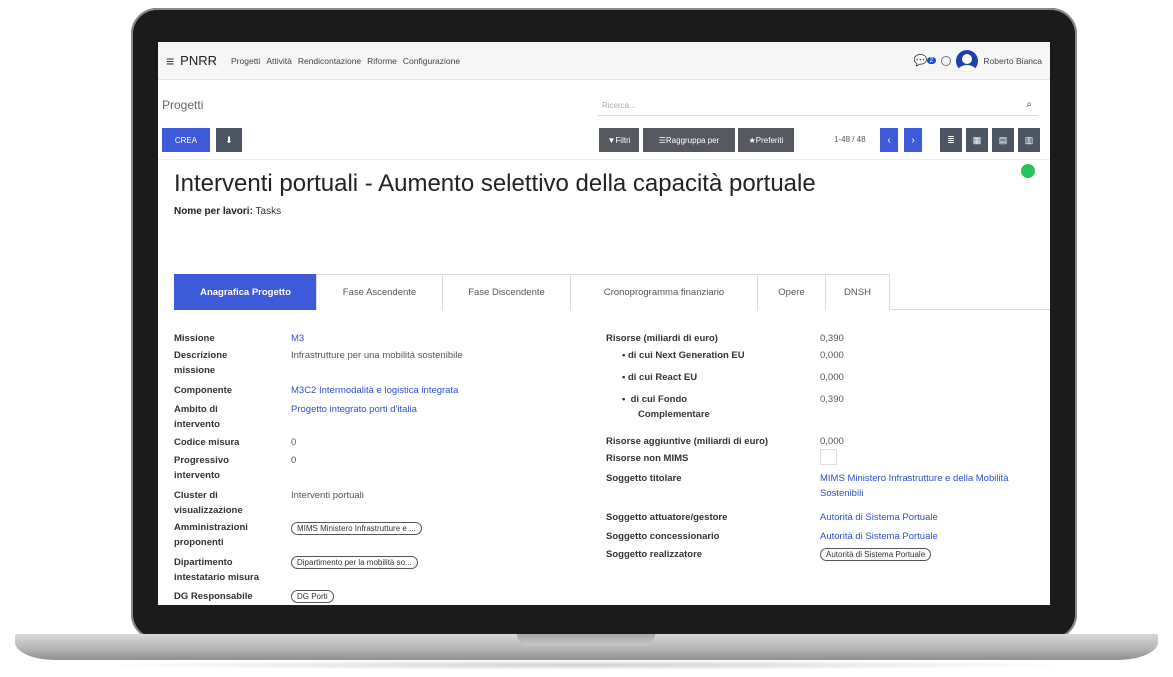 The image size is (1173, 677). Describe the element at coordinates (946, 60) in the screenshot. I see `clock-icon` at that location.